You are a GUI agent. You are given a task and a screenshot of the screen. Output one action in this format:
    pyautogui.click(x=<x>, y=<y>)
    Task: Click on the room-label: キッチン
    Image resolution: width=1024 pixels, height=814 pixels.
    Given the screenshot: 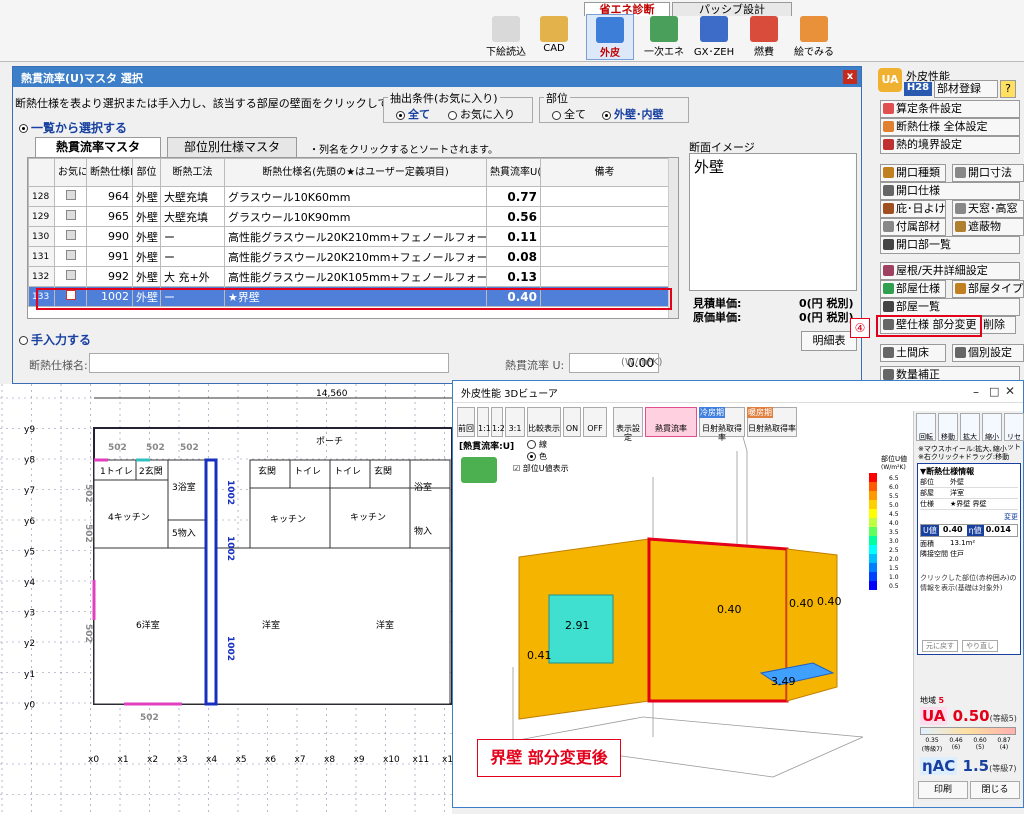 What is the action you would take?
    pyautogui.click(x=368, y=517)
    